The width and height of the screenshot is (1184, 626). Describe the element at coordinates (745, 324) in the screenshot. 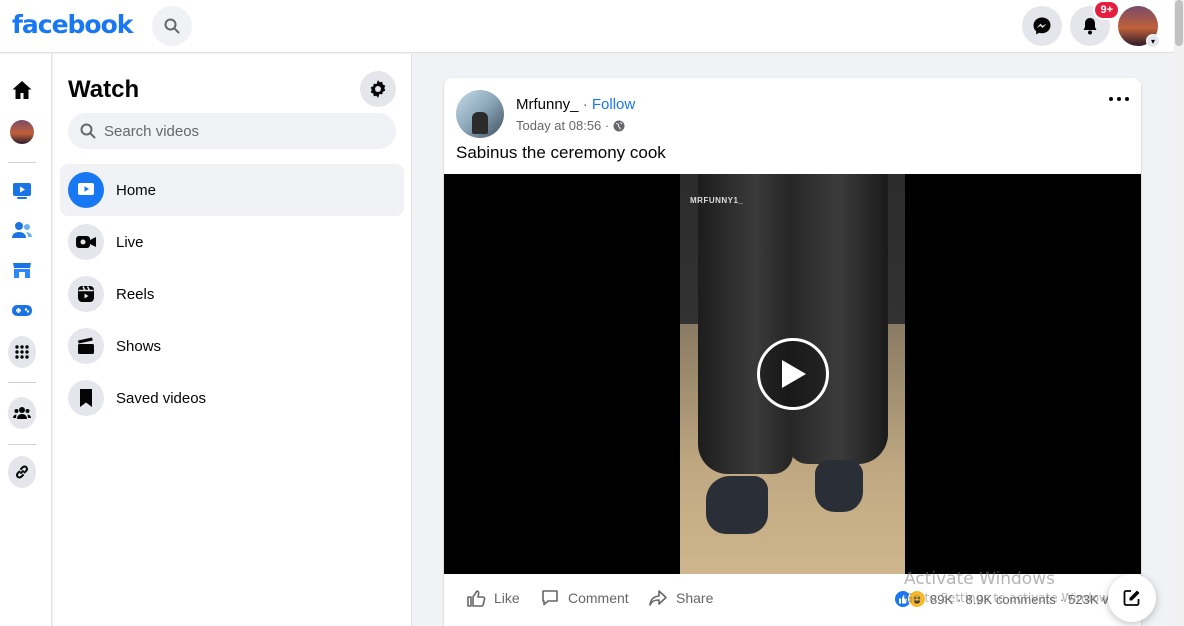

I see `video-pants-left` at that location.